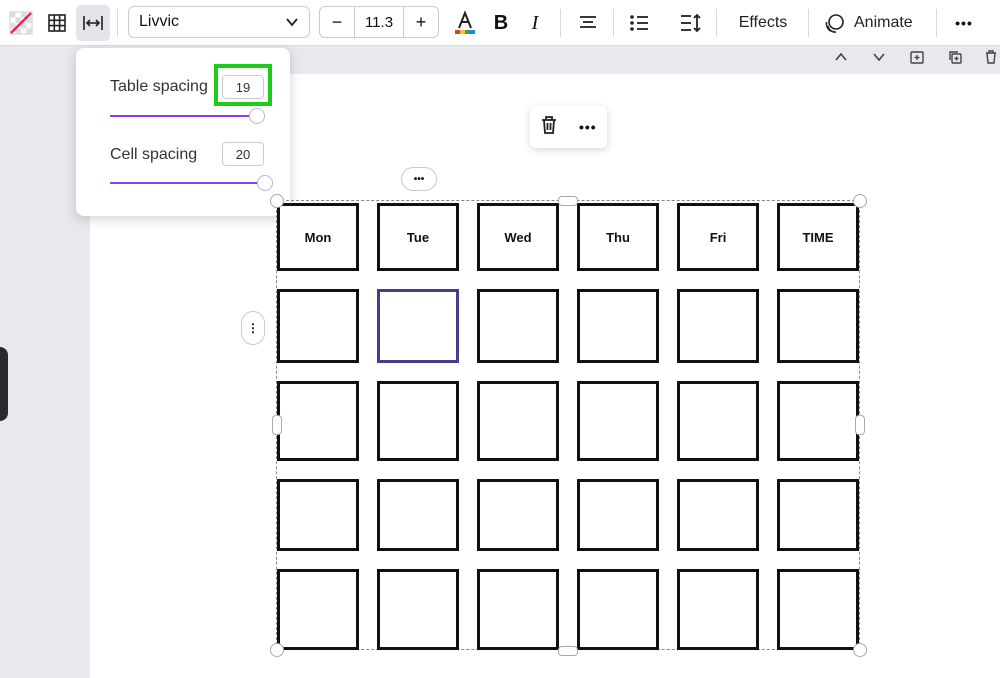 This screenshot has width=1000, height=678. What do you see at coordinates (860, 201) in the screenshot?
I see `resize-handle-top-right` at bounding box center [860, 201].